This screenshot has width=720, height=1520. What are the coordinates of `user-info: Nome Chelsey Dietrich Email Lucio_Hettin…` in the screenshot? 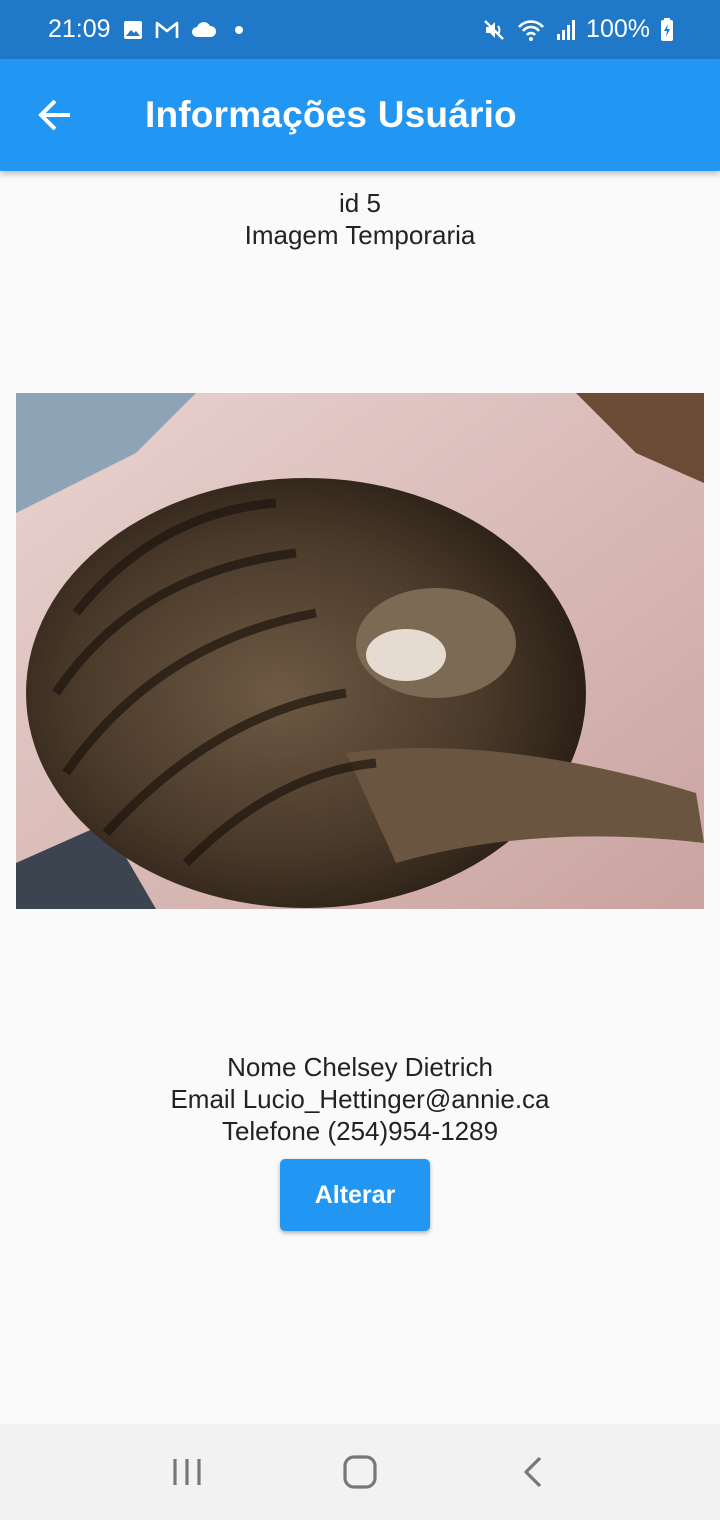 It's located at (360, 1099).